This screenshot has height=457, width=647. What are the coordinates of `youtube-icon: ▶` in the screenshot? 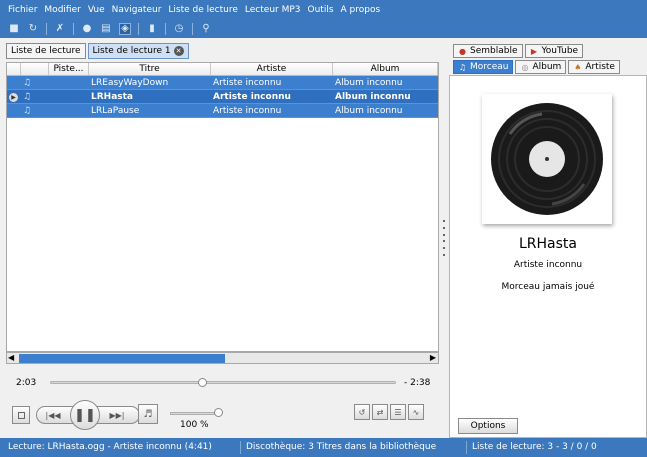 It's located at (534, 51).